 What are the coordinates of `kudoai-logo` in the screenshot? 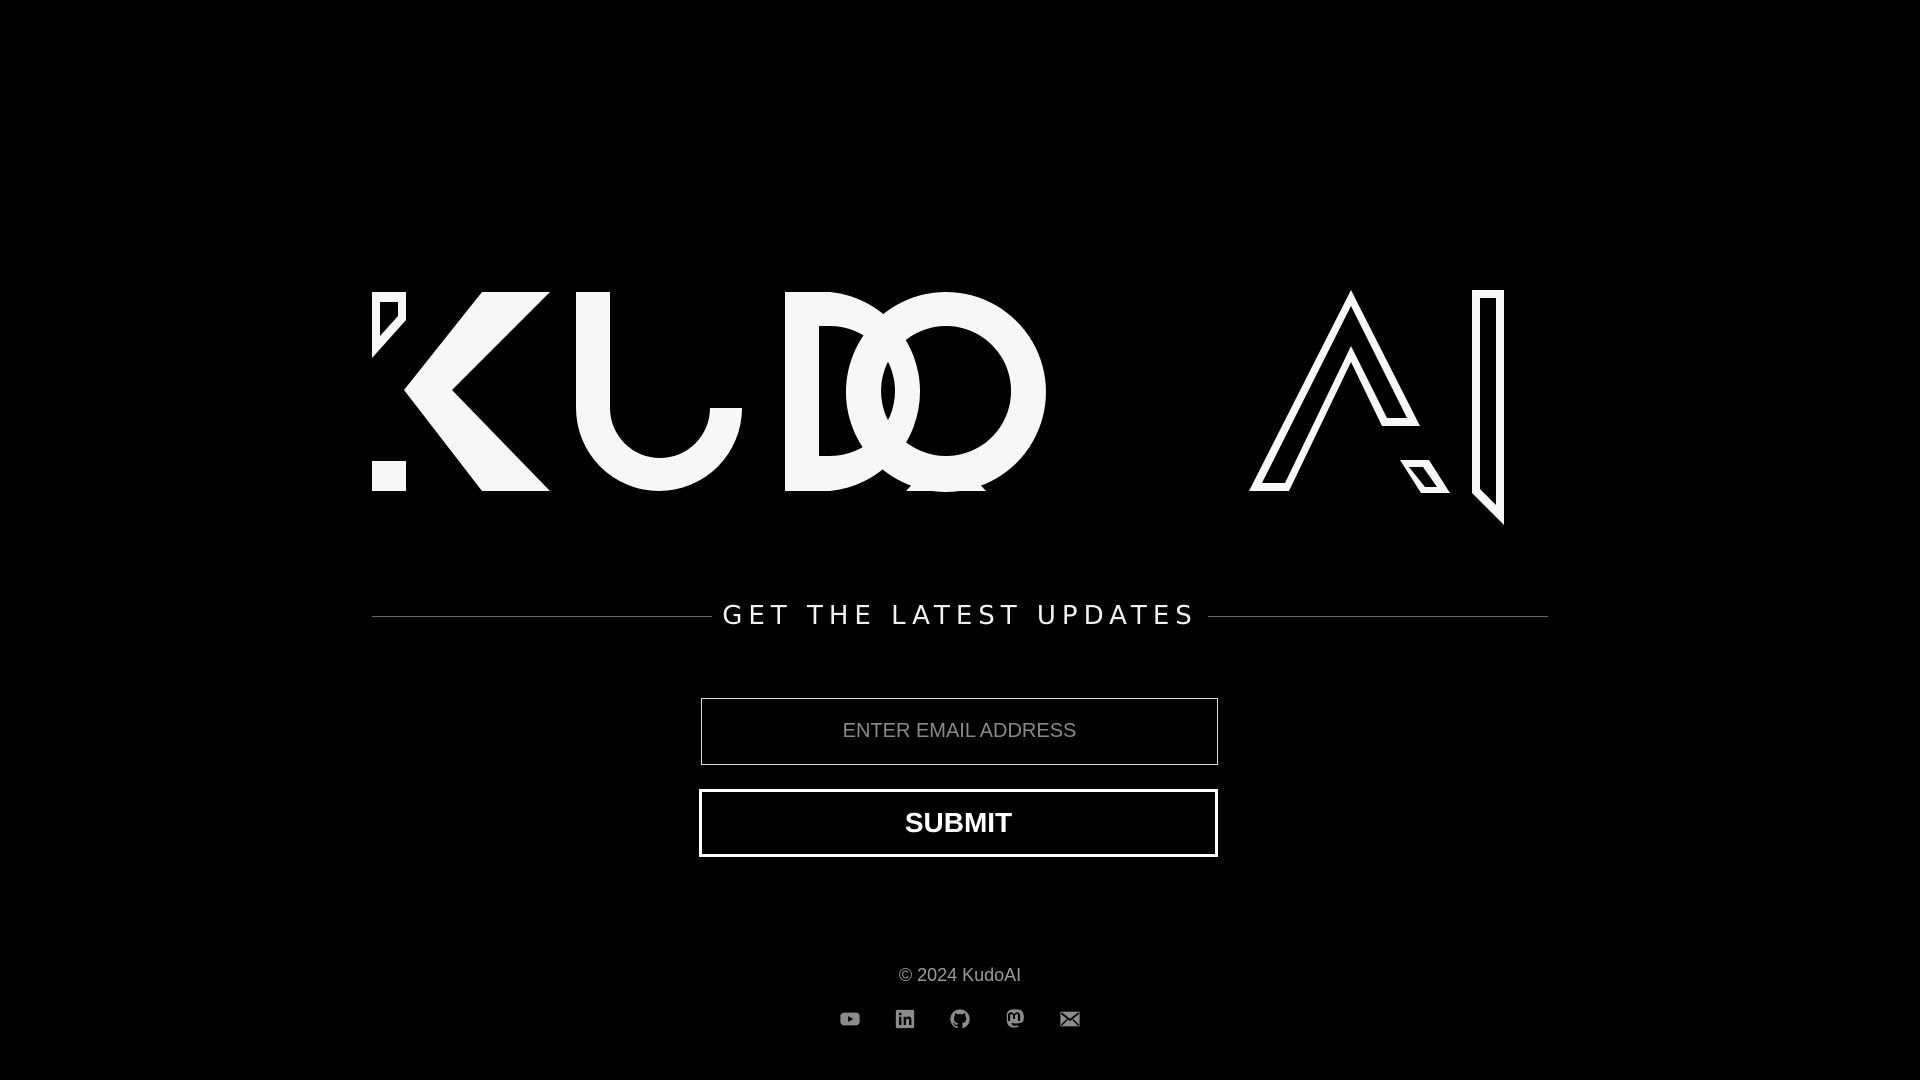 It's located at (938, 407).